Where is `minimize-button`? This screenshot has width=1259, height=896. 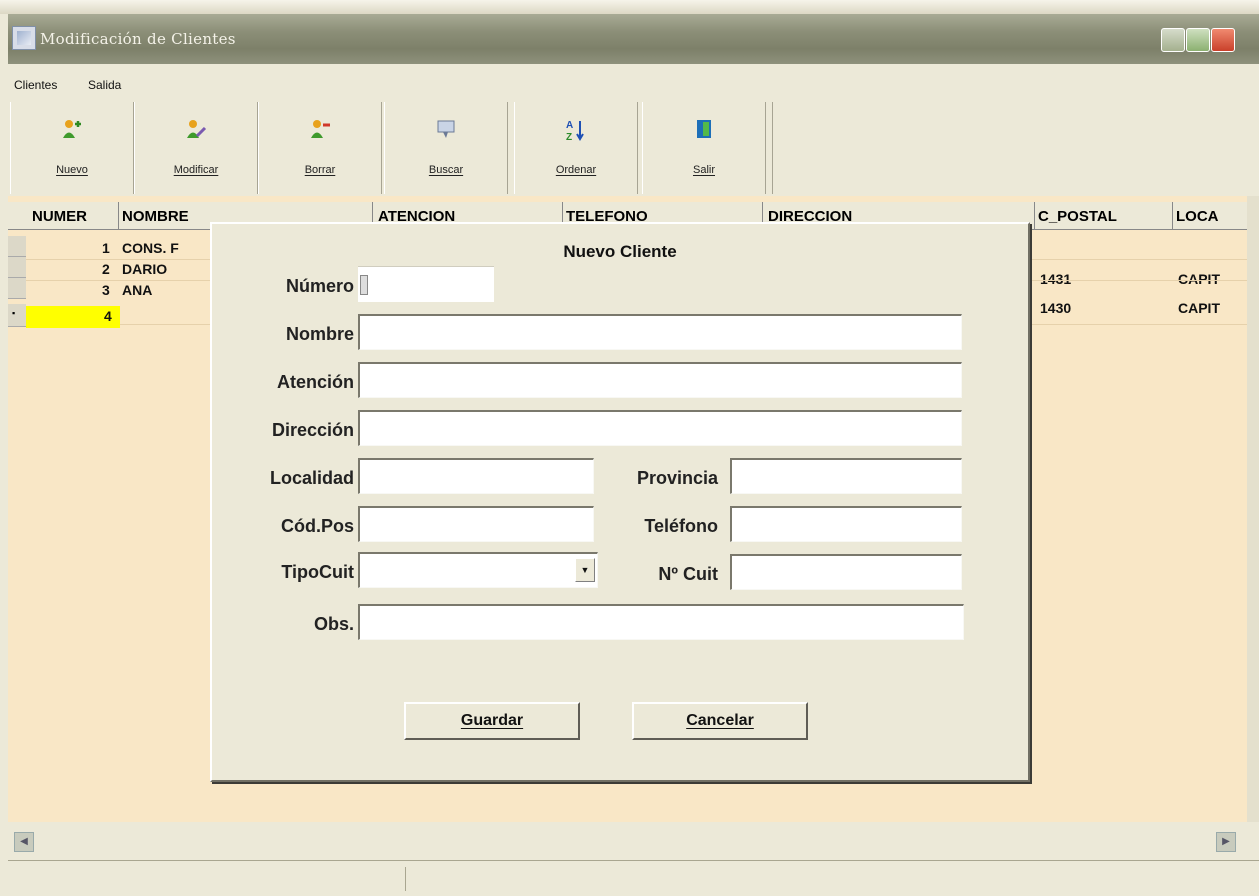
minimize-button is located at coordinates (1173, 40).